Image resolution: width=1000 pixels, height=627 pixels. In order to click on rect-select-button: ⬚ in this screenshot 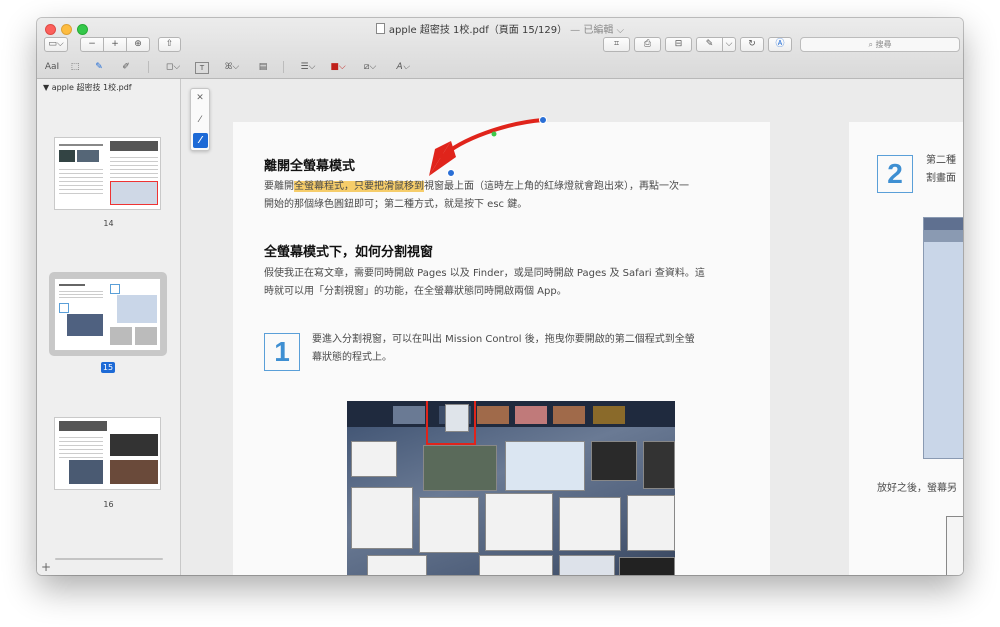, I will do `click(75, 67)`.